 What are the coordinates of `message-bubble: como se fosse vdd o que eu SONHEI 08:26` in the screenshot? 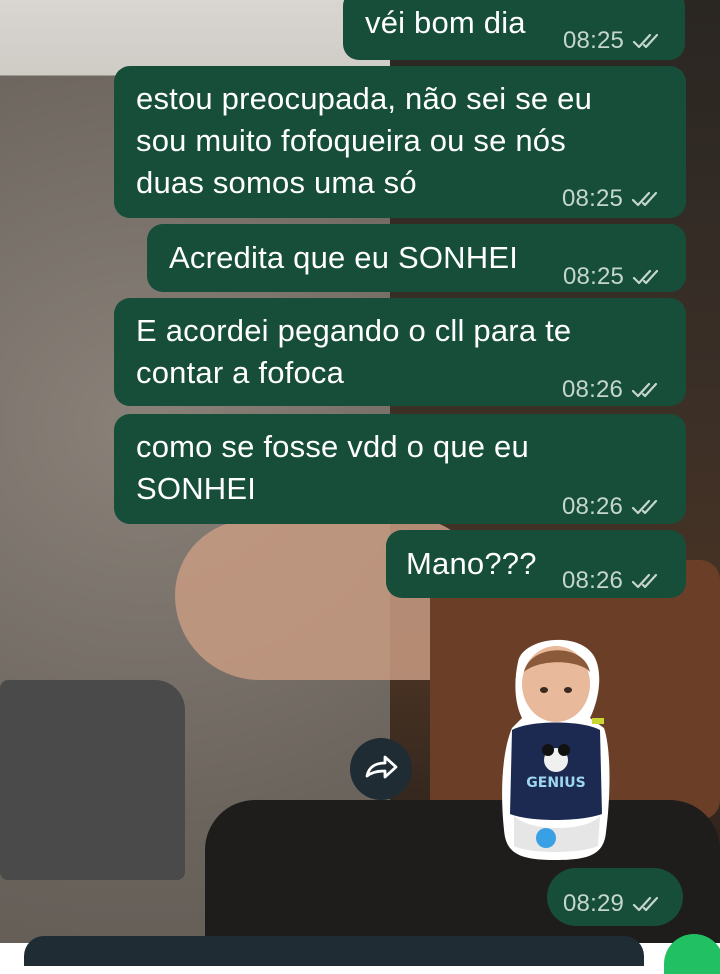 It's located at (400, 469).